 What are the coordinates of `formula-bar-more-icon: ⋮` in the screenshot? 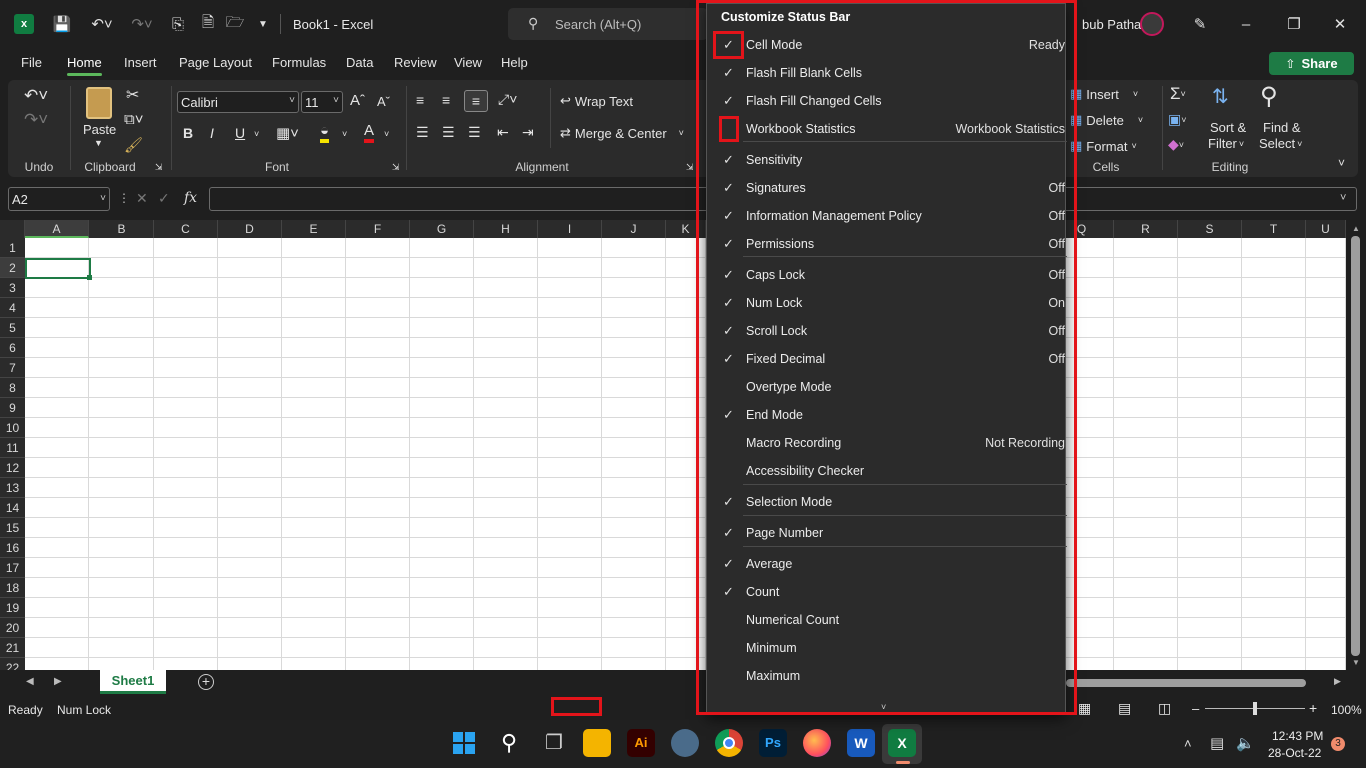 It's located at (124, 198).